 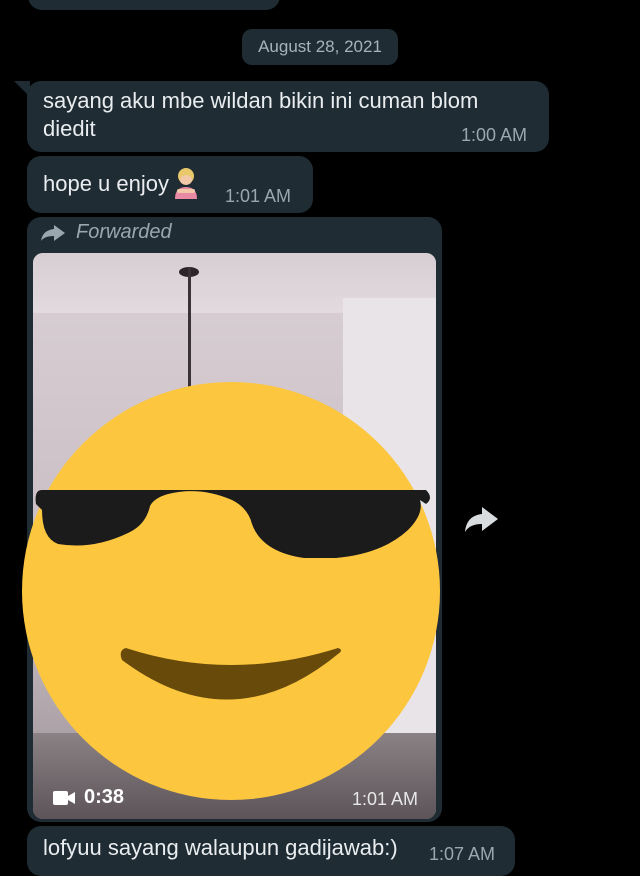 I want to click on message-text-line: diedit, so click(x=69, y=128).